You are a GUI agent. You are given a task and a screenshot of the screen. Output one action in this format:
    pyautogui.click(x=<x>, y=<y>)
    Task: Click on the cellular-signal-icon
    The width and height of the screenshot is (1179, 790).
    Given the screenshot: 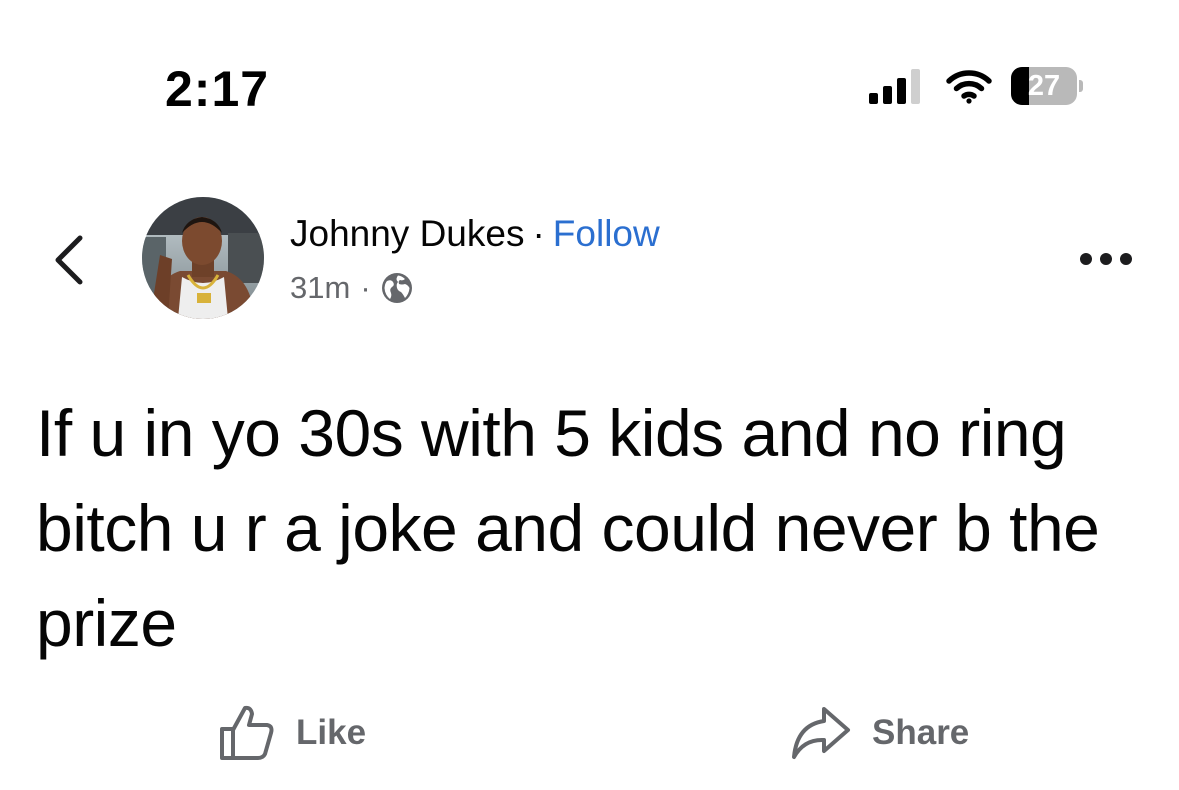 What is the action you would take?
    pyautogui.click(x=894, y=86)
    